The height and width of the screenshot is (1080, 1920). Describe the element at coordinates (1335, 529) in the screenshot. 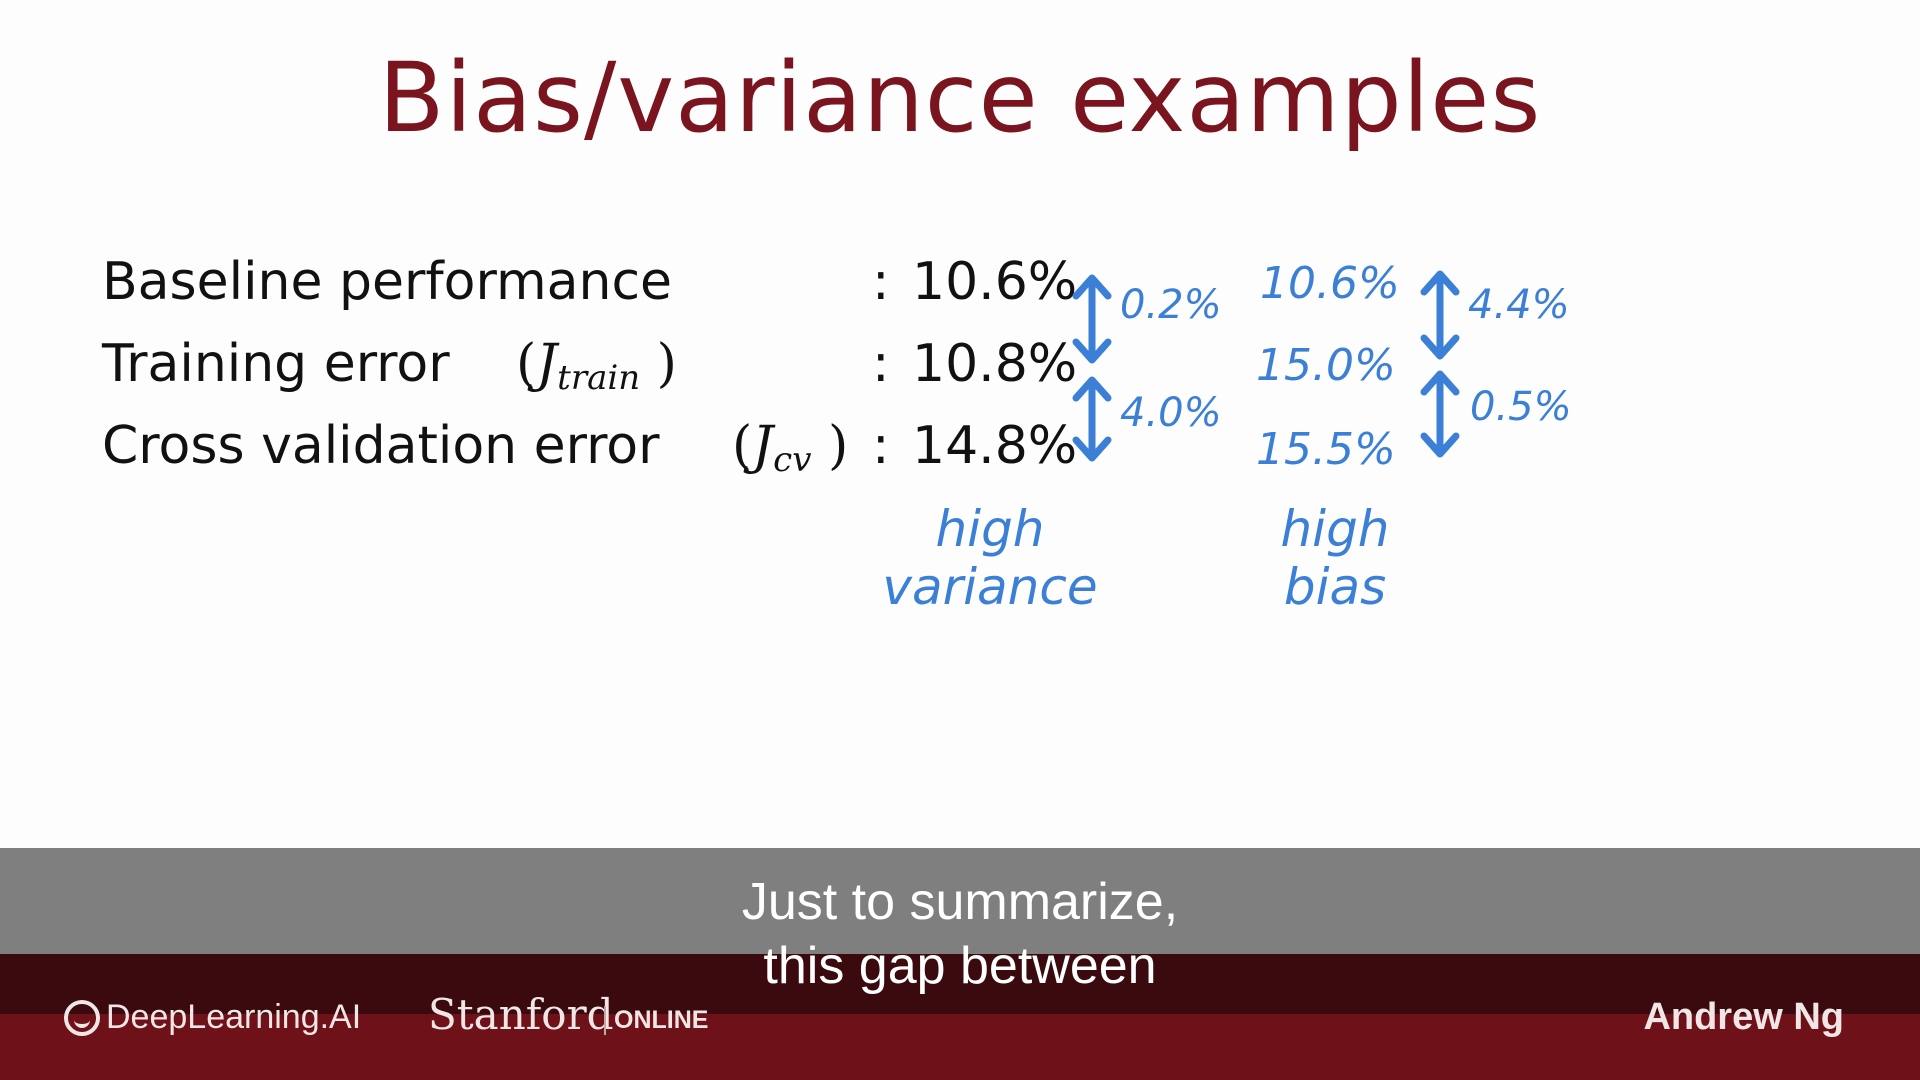

I see `high-bias-line1: high` at that location.